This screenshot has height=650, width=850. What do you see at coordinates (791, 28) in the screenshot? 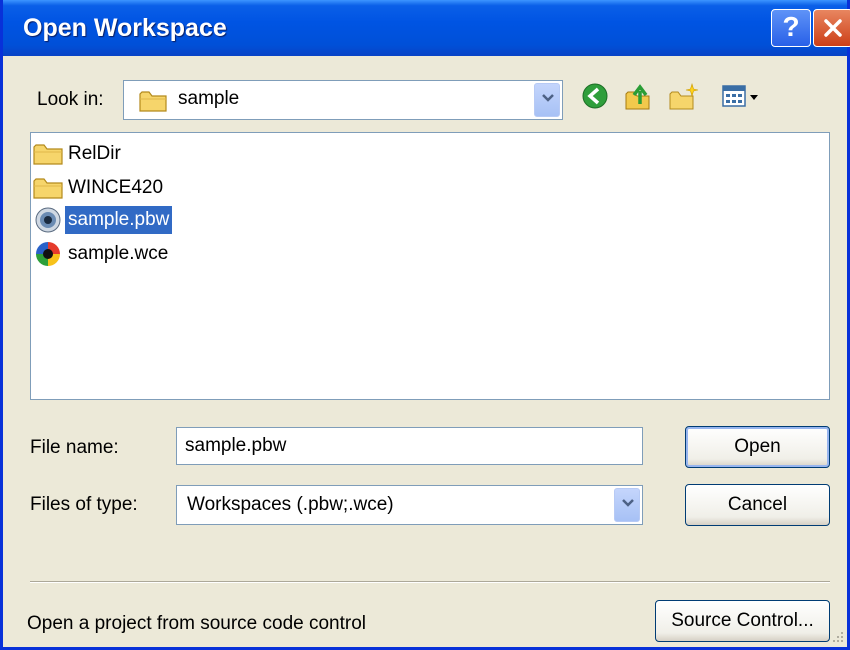
I see `help-button: ?` at bounding box center [791, 28].